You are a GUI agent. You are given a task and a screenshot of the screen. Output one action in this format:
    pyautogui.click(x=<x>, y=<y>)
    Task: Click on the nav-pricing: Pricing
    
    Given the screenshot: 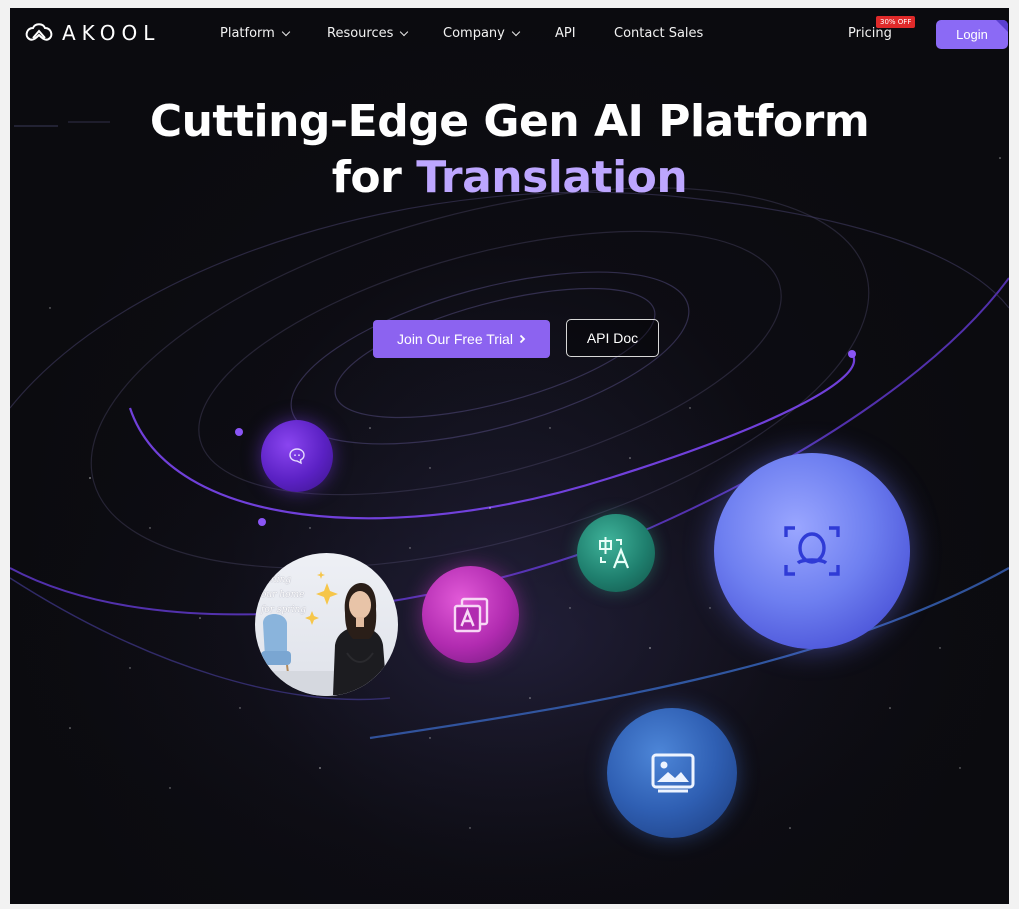 What is the action you would take?
    pyautogui.click(x=870, y=33)
    